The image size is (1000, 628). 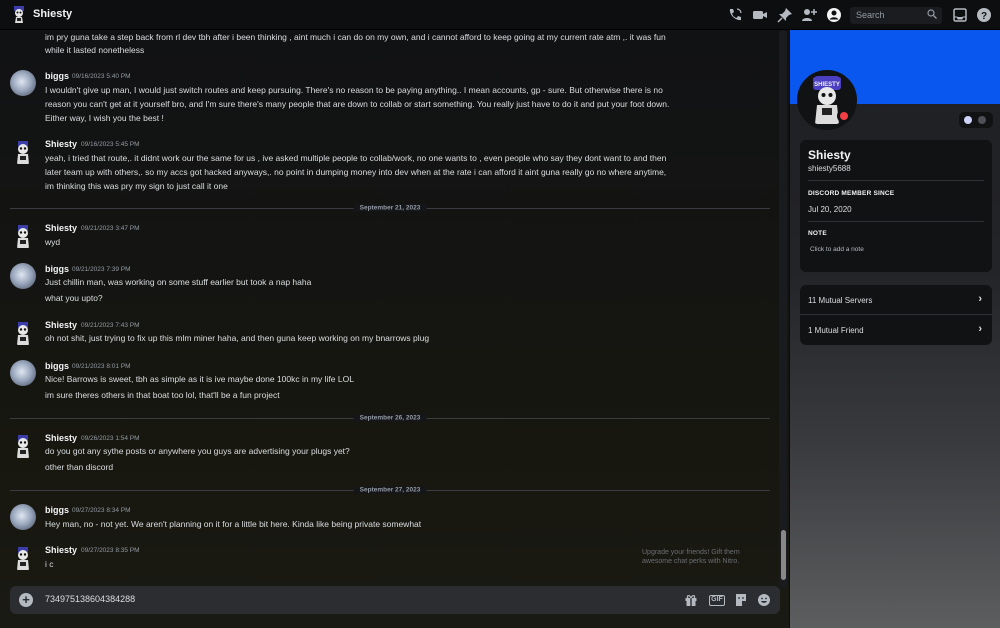 What do you see at coordinates (809, 15) in the screenshot?
I see `add-friend-icon` at bounding box center [809, 15].